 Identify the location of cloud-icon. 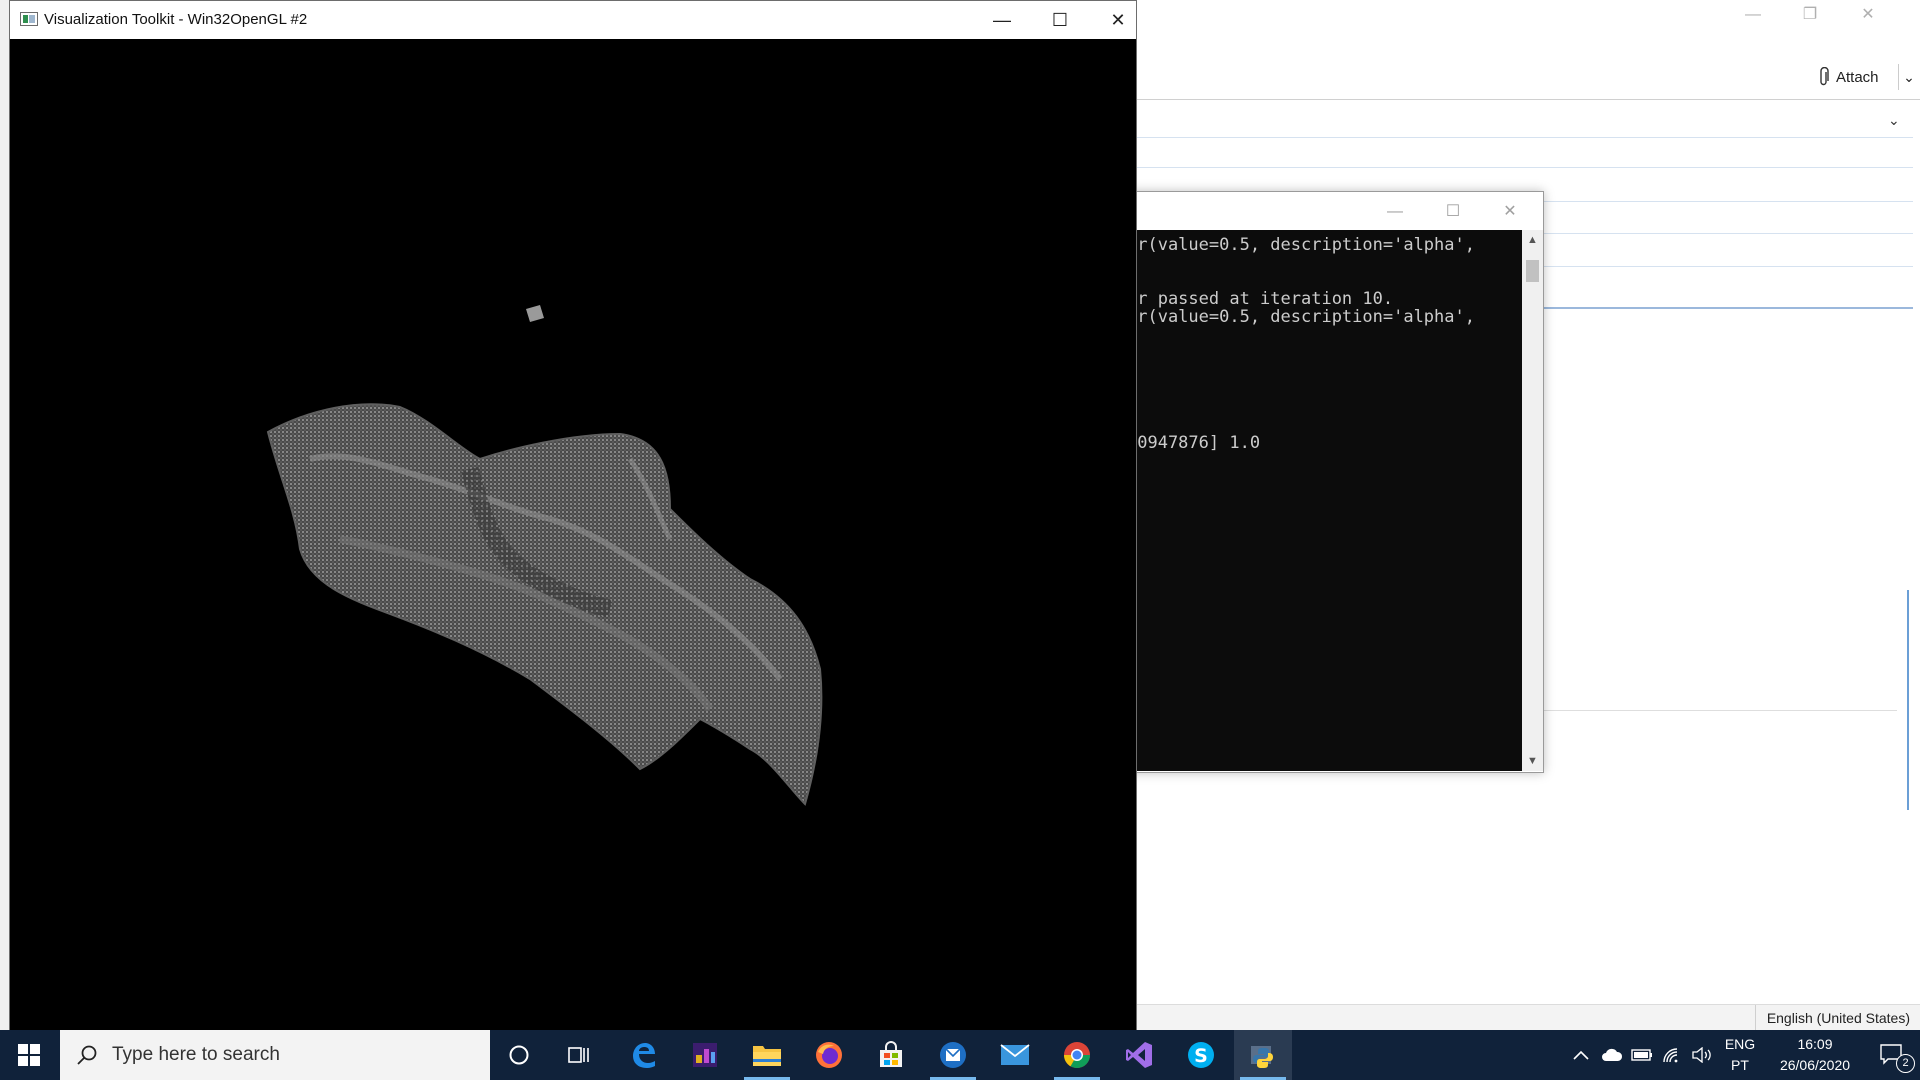
(1612, 1054).